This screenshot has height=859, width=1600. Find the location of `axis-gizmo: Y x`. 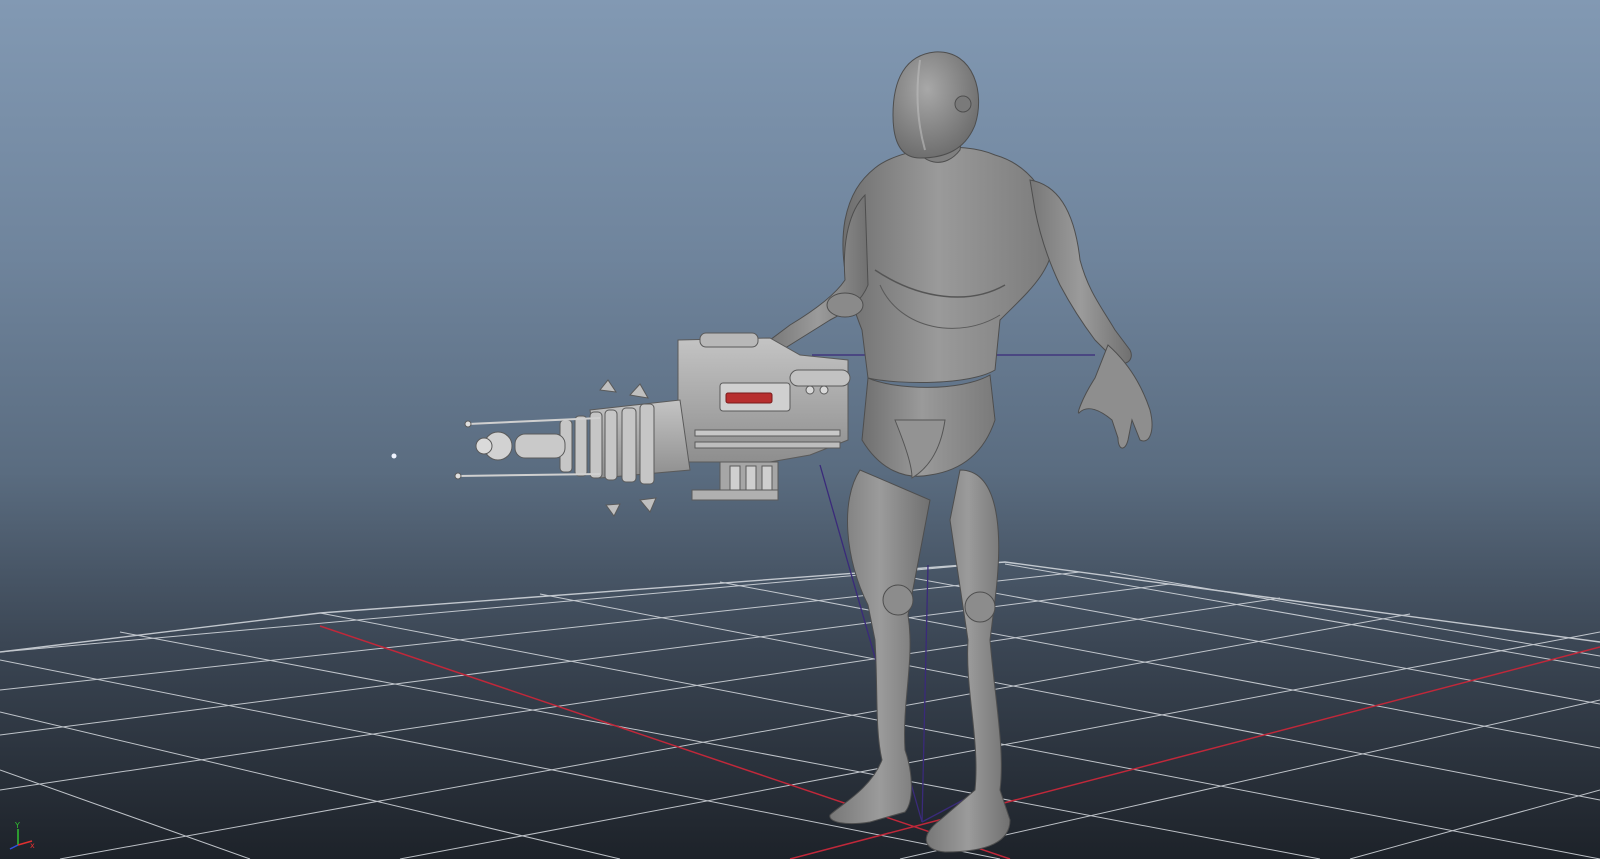

axis-gizmo: Y x is located at coordinates (22, 835).